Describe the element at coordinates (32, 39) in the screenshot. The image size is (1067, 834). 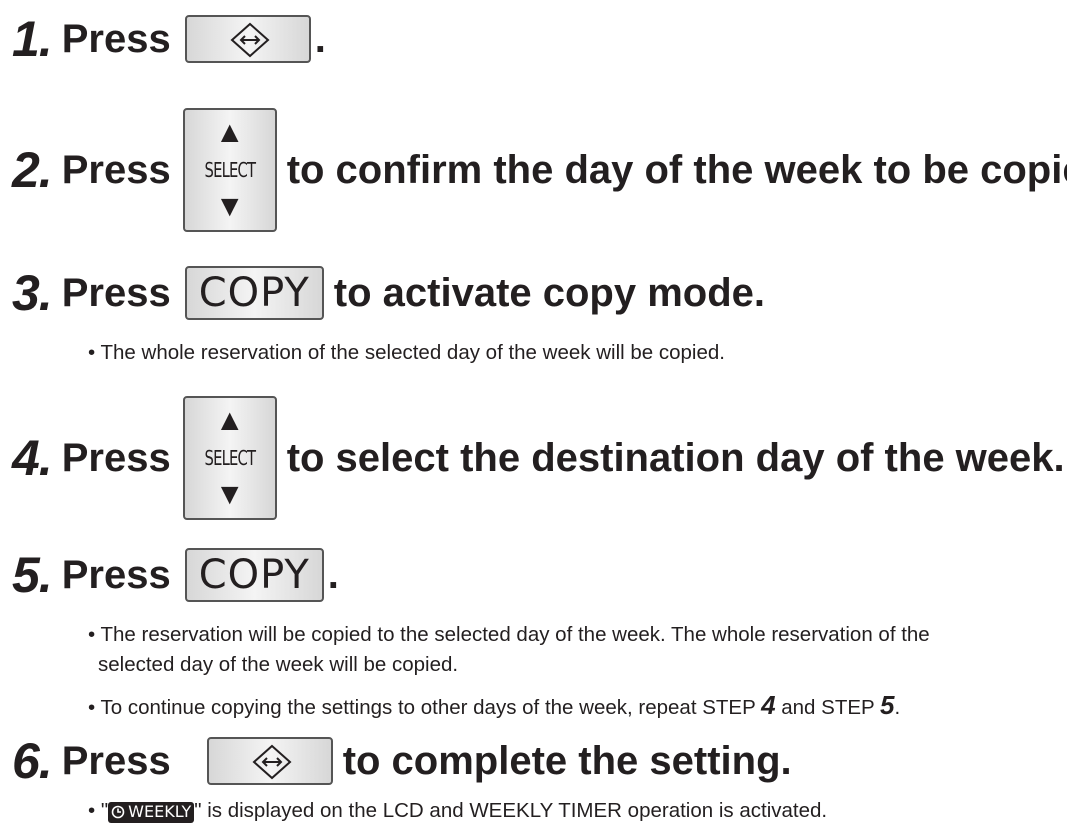
I see `step-number: 1.` at that location.